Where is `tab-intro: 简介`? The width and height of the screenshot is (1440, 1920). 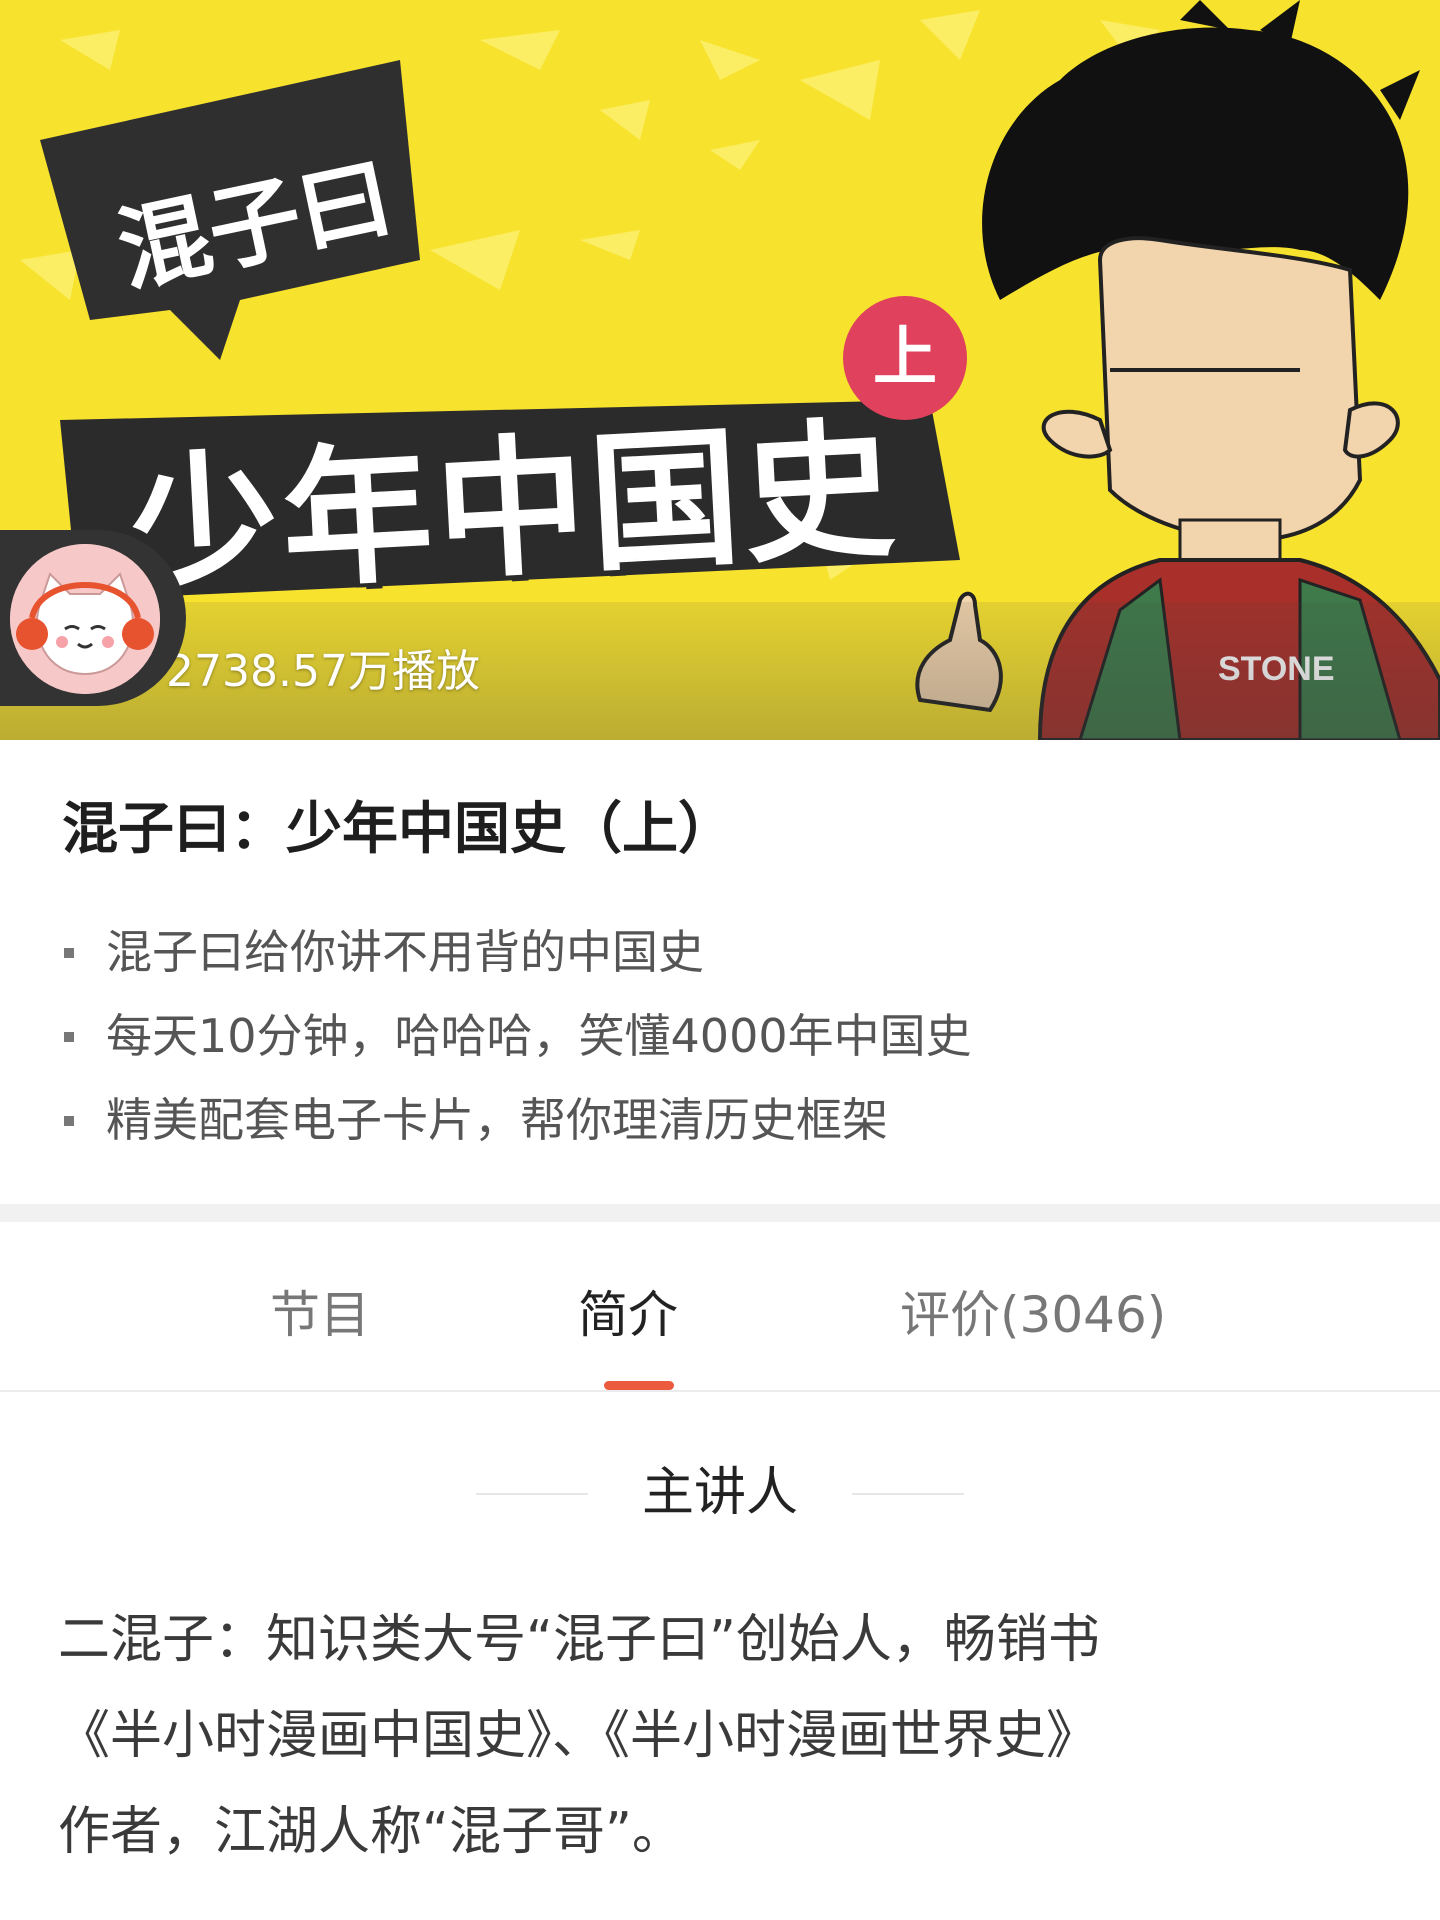
tab-intro: 简介 is located at coordinates (628, 1315).